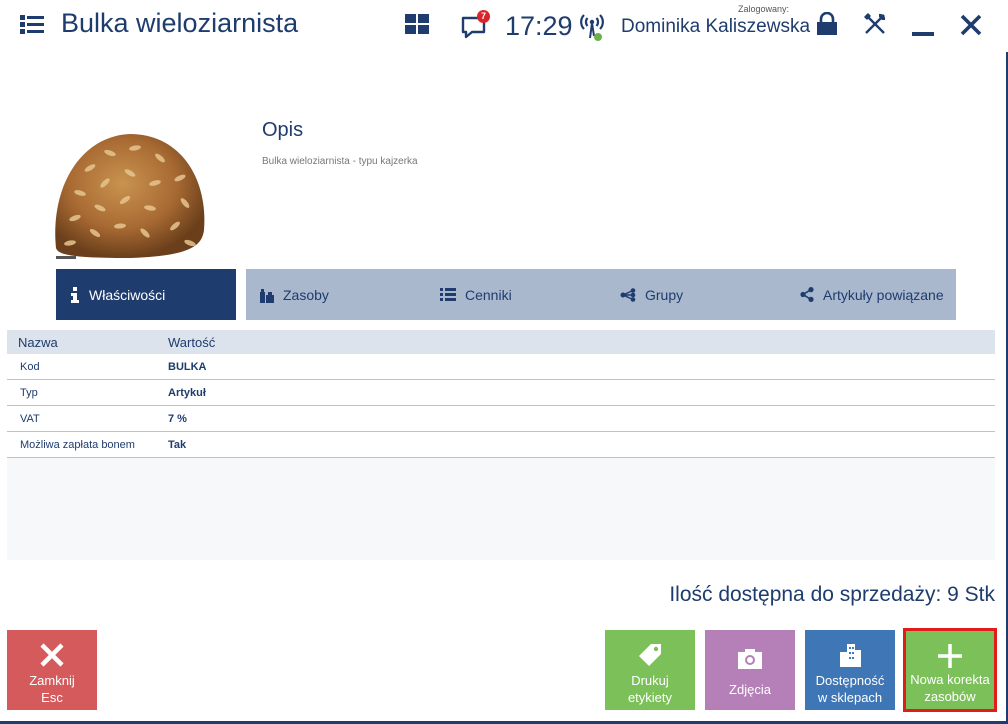  Describe the element at coordinates (883, 294) in the screenshot. I see `tab-related-items-label: Artykuły powiązane` at that location.